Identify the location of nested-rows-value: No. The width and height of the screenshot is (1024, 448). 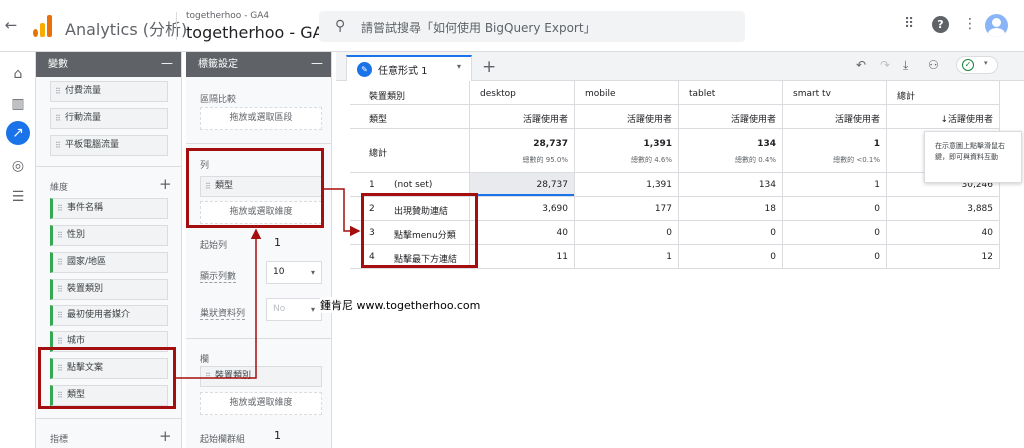
(279, 309).